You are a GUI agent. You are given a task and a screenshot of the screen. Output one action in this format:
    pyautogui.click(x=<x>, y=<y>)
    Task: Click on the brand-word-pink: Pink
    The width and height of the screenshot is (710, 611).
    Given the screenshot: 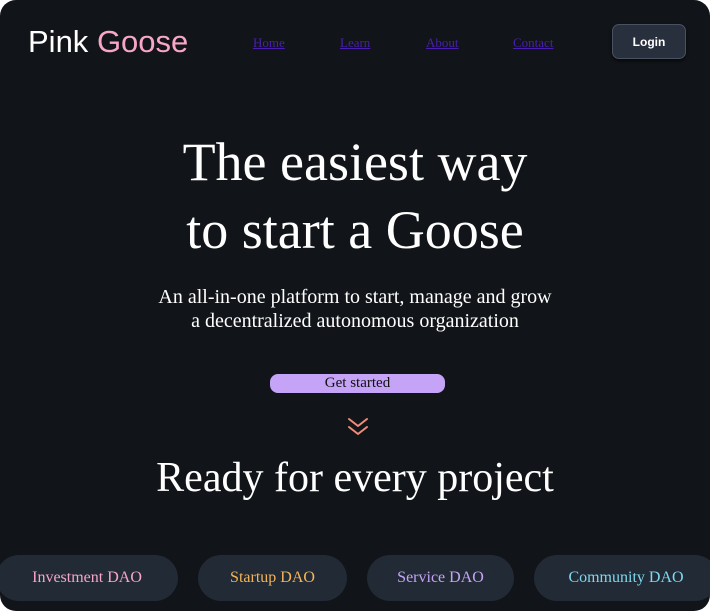 What is the action you would take?
    pyautogui.click(x=58, y=41)
    